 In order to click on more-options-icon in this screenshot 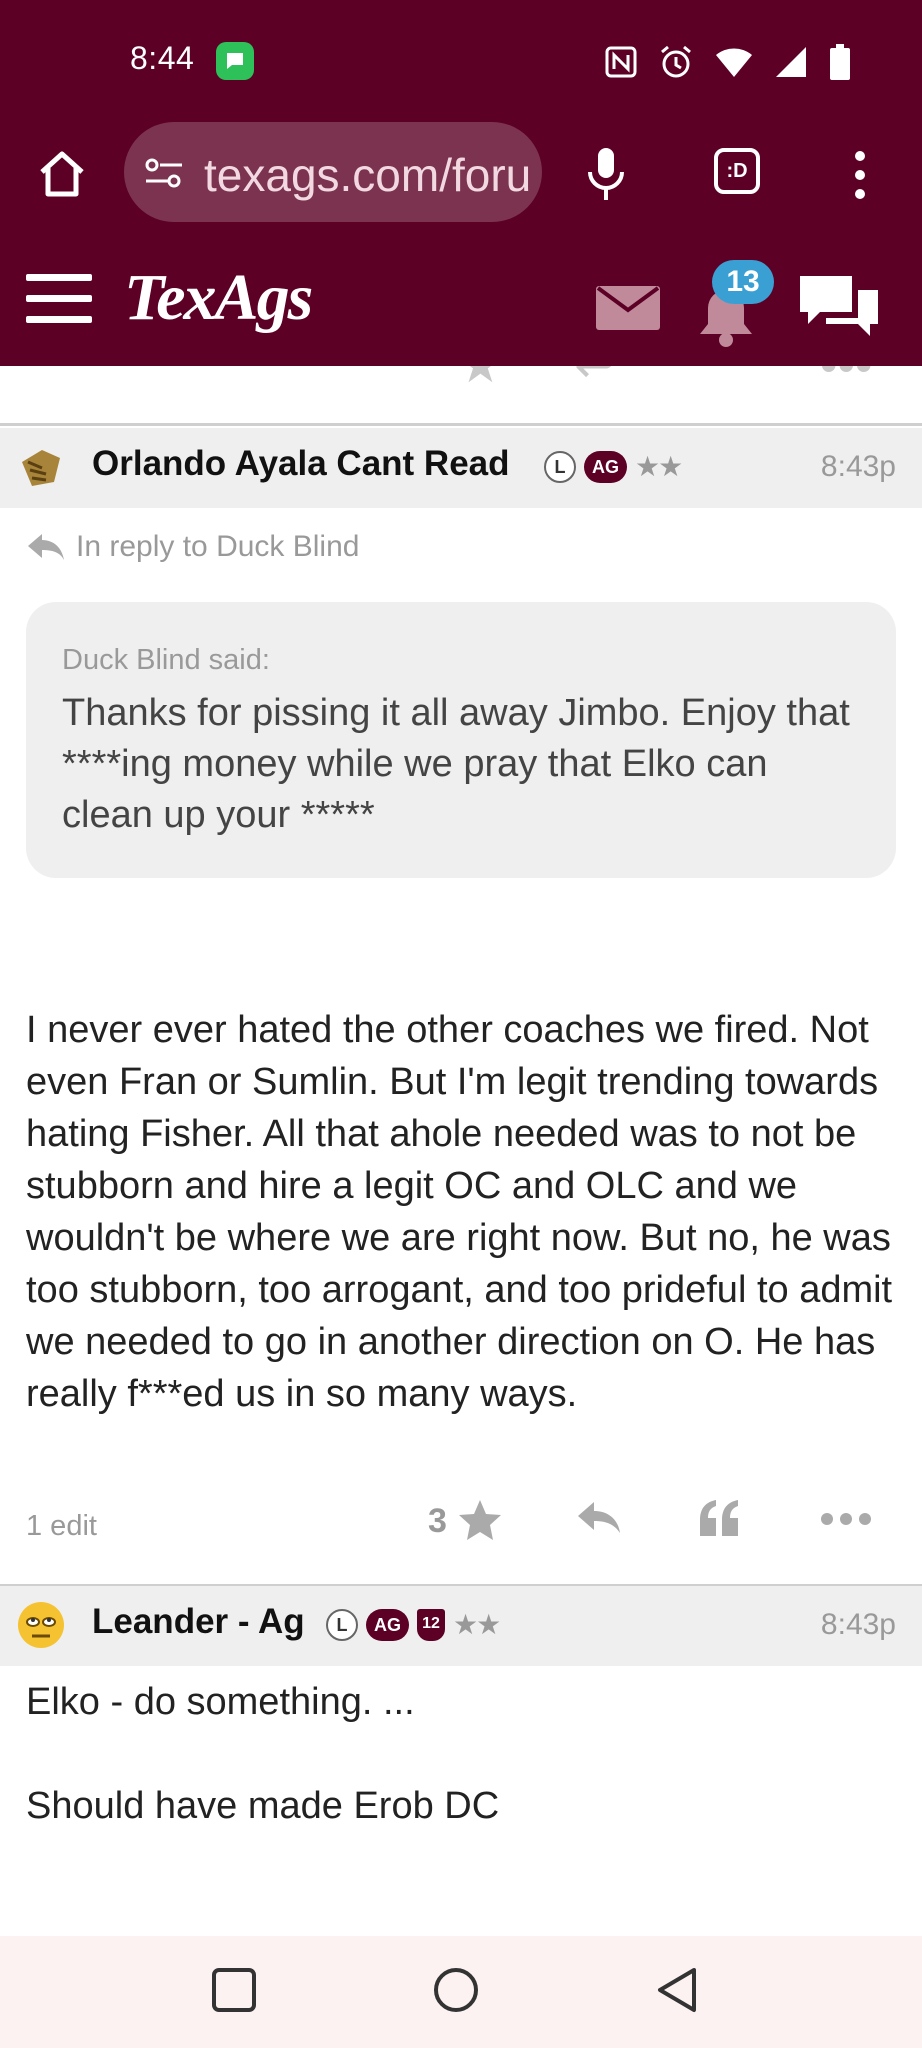, I will do `click(860, 175)`.